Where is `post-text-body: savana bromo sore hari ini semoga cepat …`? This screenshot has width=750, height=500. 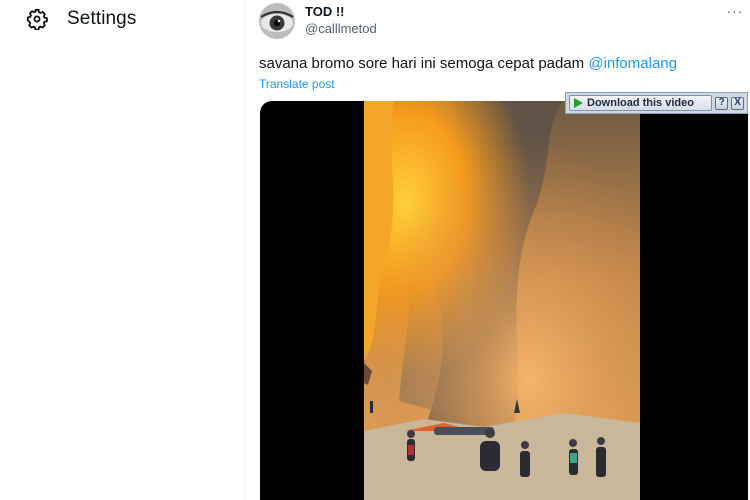
post-text-body: savana bromo sore hari ini semoga cepat … is located at coordinates (424, 63).